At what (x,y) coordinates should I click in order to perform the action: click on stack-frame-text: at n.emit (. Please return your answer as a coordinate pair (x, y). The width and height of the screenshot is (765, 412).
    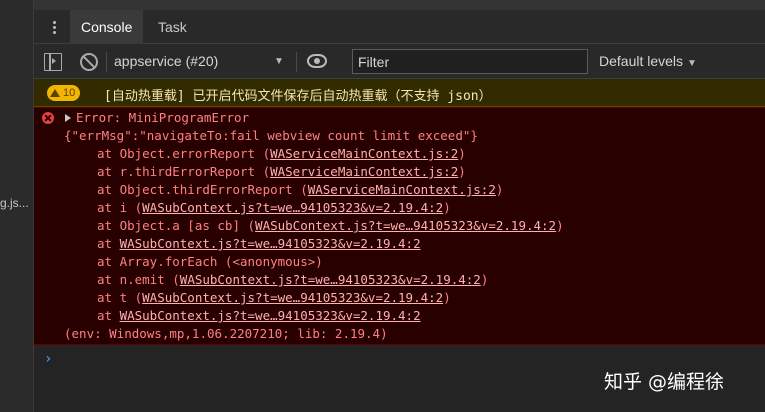
    Looking at the image, I should click on (138, 279).